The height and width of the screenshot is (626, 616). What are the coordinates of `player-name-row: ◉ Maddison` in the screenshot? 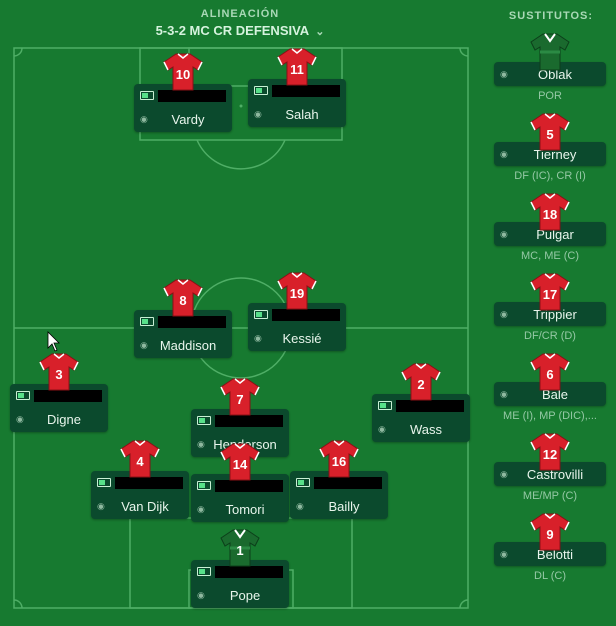 It's located at (183, 345).